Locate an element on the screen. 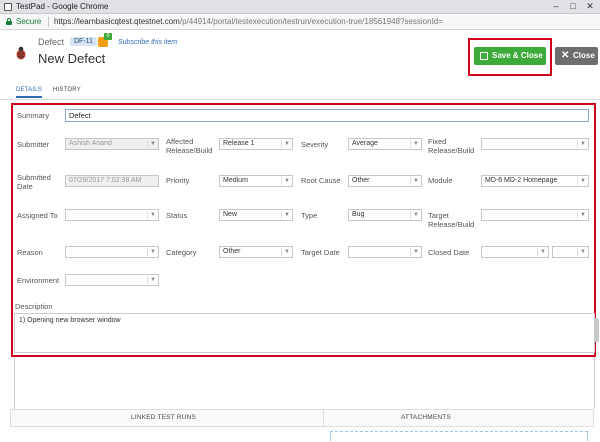 The height and width of the screenshot is (442, 600). bottom-tab-bar: LINKED TEST RUNS ATTACHMENTS is located at coordinates (302, 418).